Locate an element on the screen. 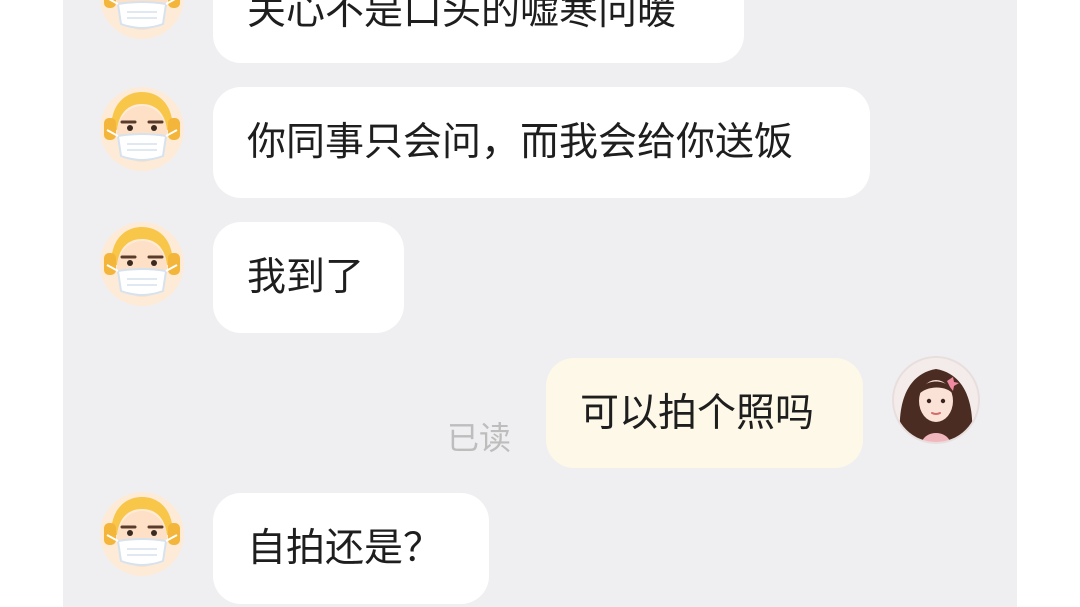 This screenshot has height=607, width=1080. incoming-message-bubble: 我到了 is located at coordinates (308, 277).